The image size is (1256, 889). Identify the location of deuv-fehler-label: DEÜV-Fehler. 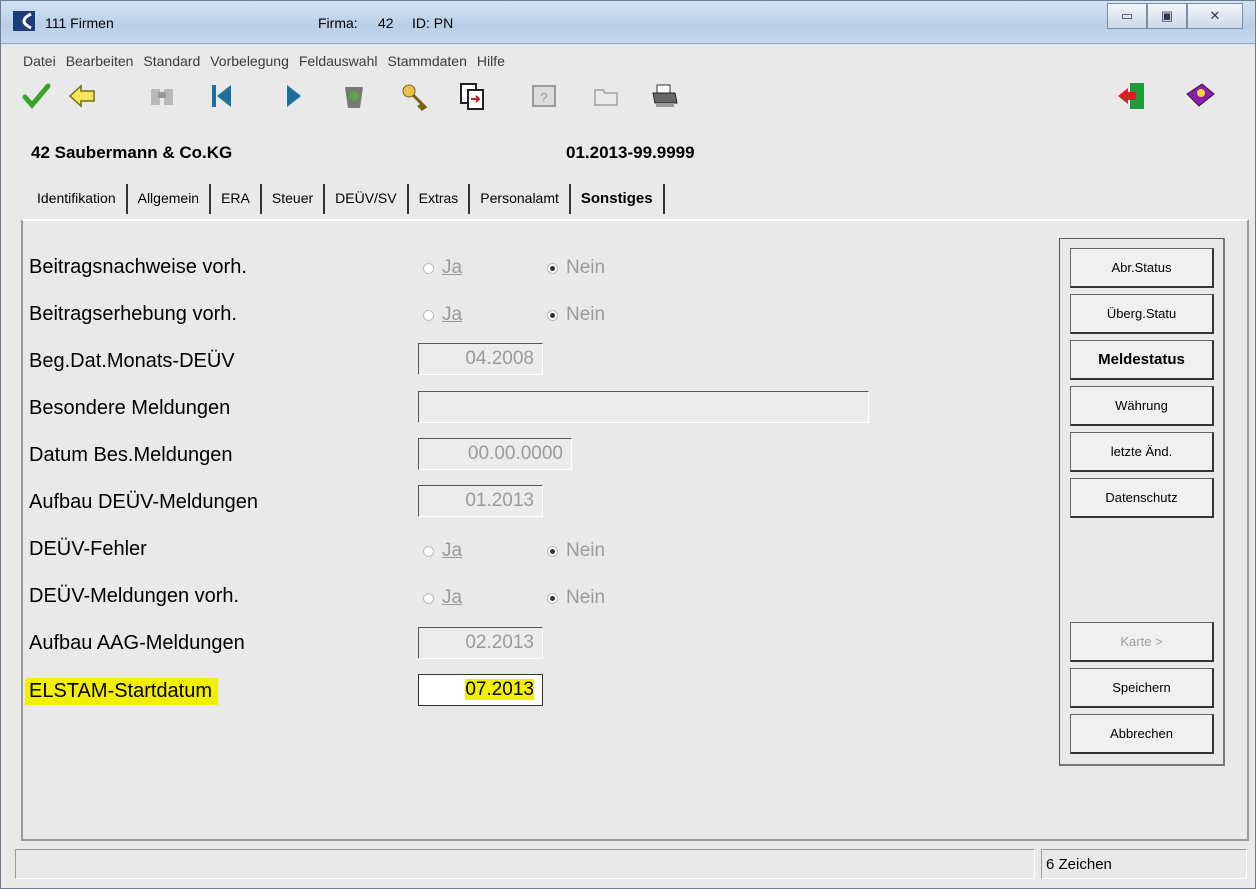
(88, 549).